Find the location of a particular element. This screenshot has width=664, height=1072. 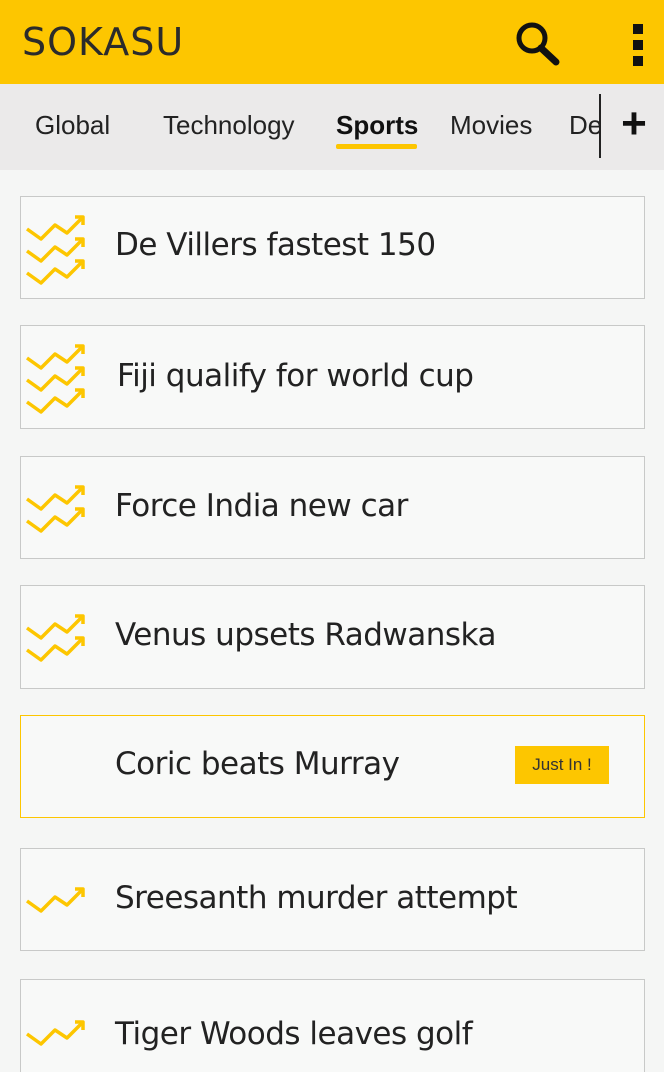

category-tab-bar: Global Technology Sports Movies De + is located at coordinates (332, 127).